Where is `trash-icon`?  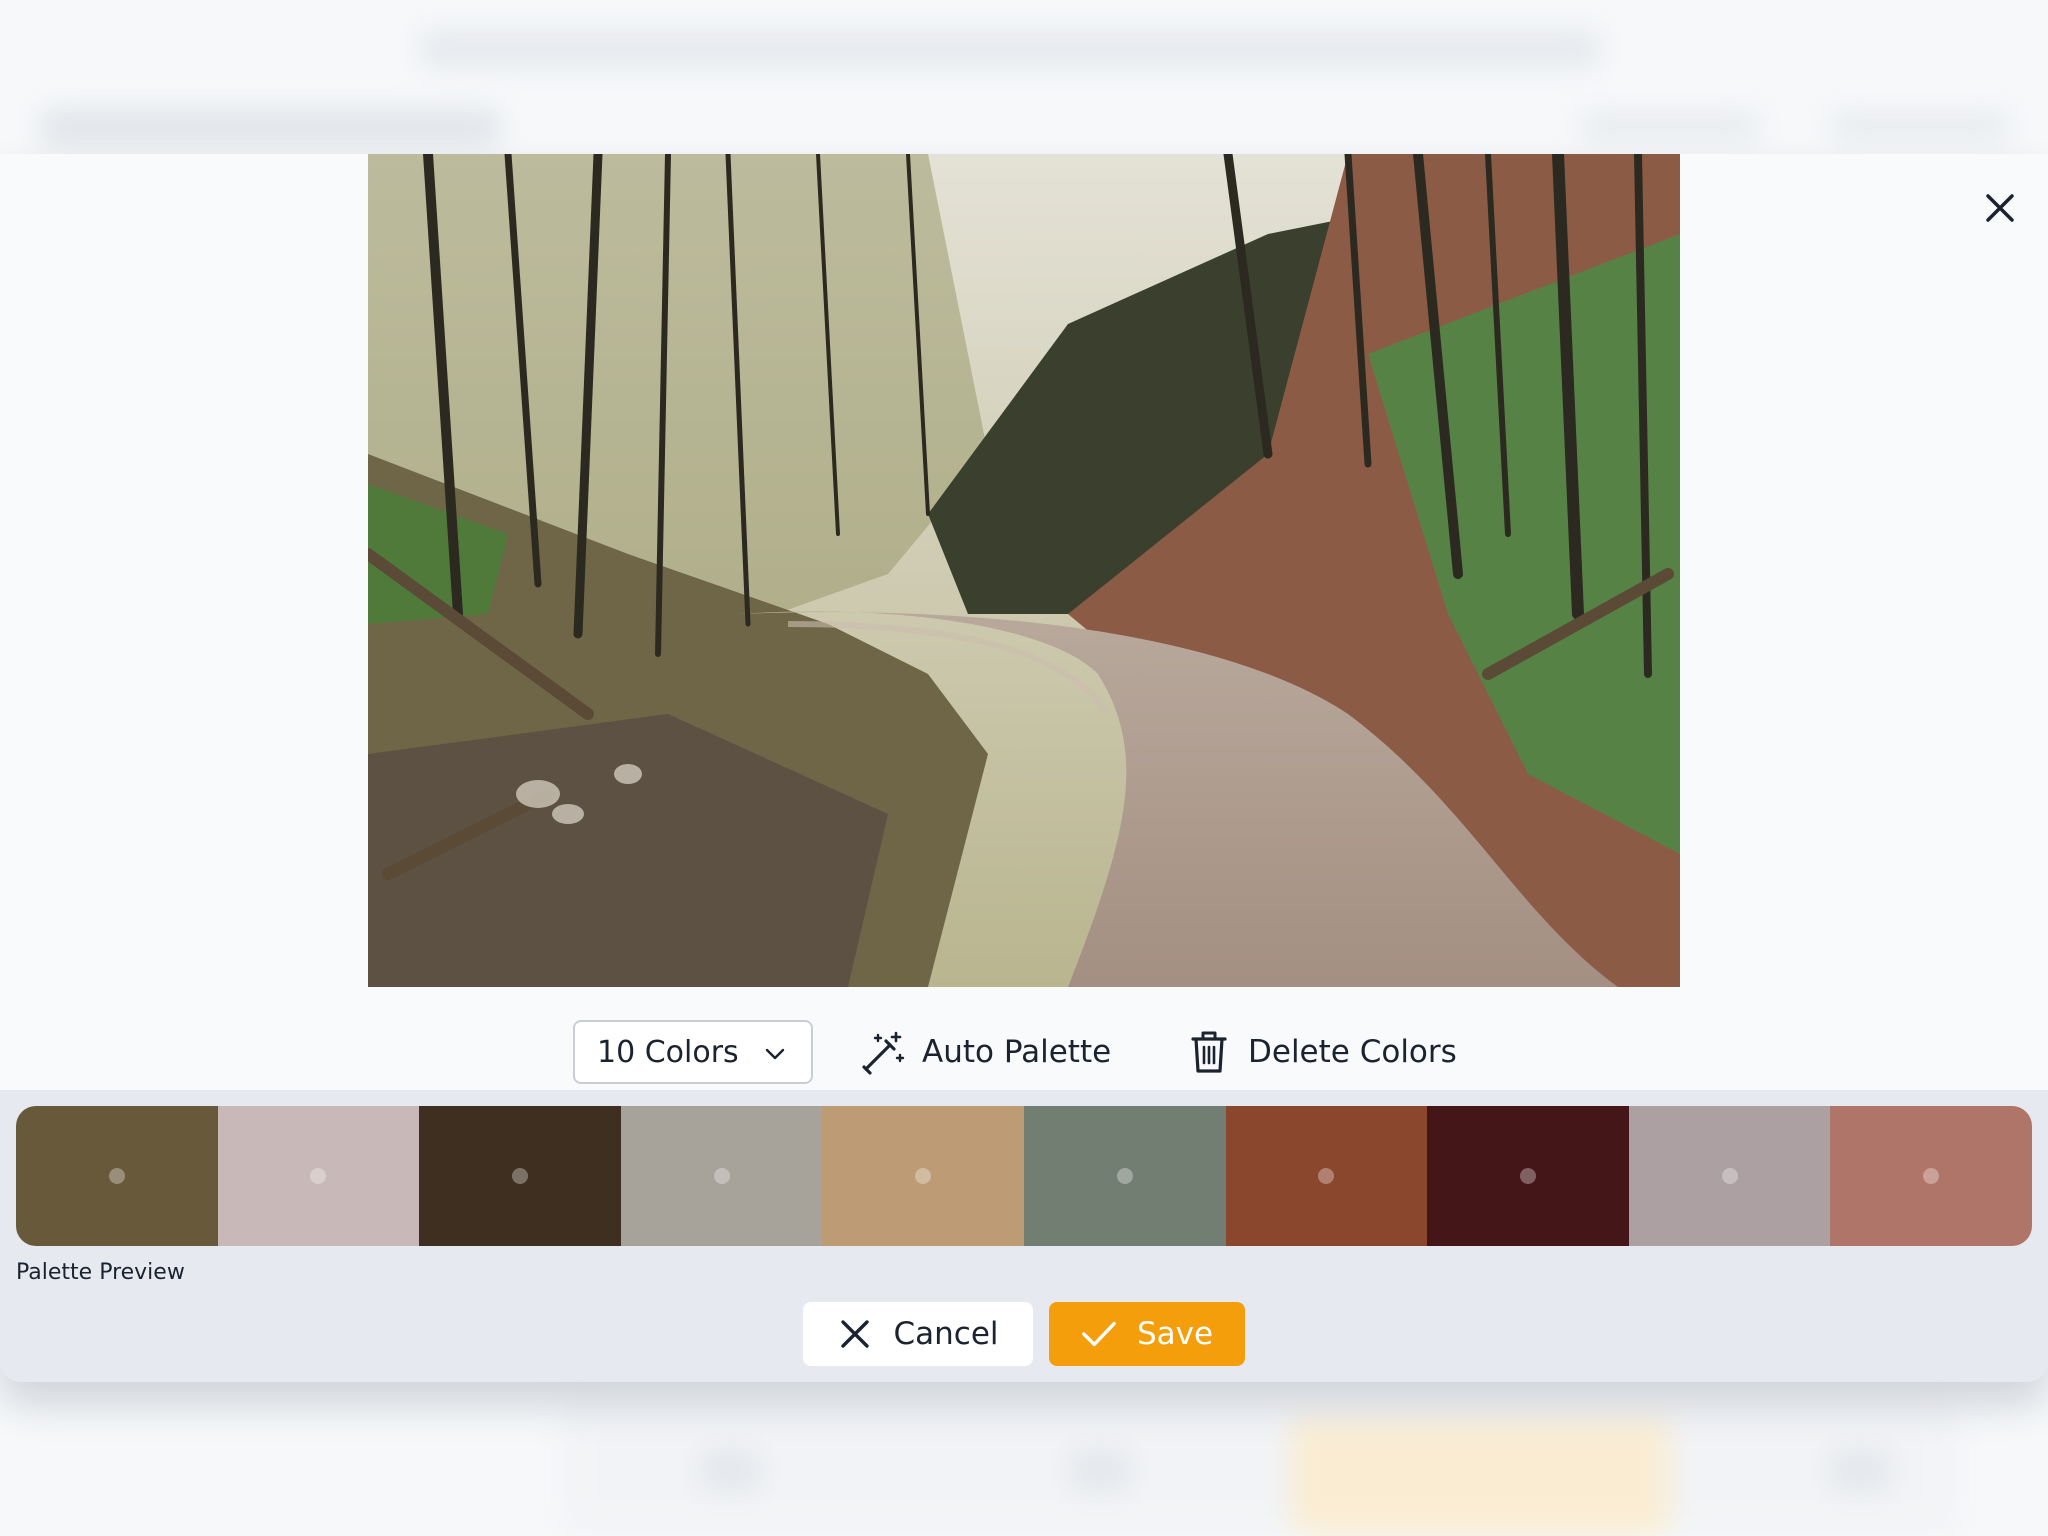
trash-icon is located at coordinates (1209, 1052).